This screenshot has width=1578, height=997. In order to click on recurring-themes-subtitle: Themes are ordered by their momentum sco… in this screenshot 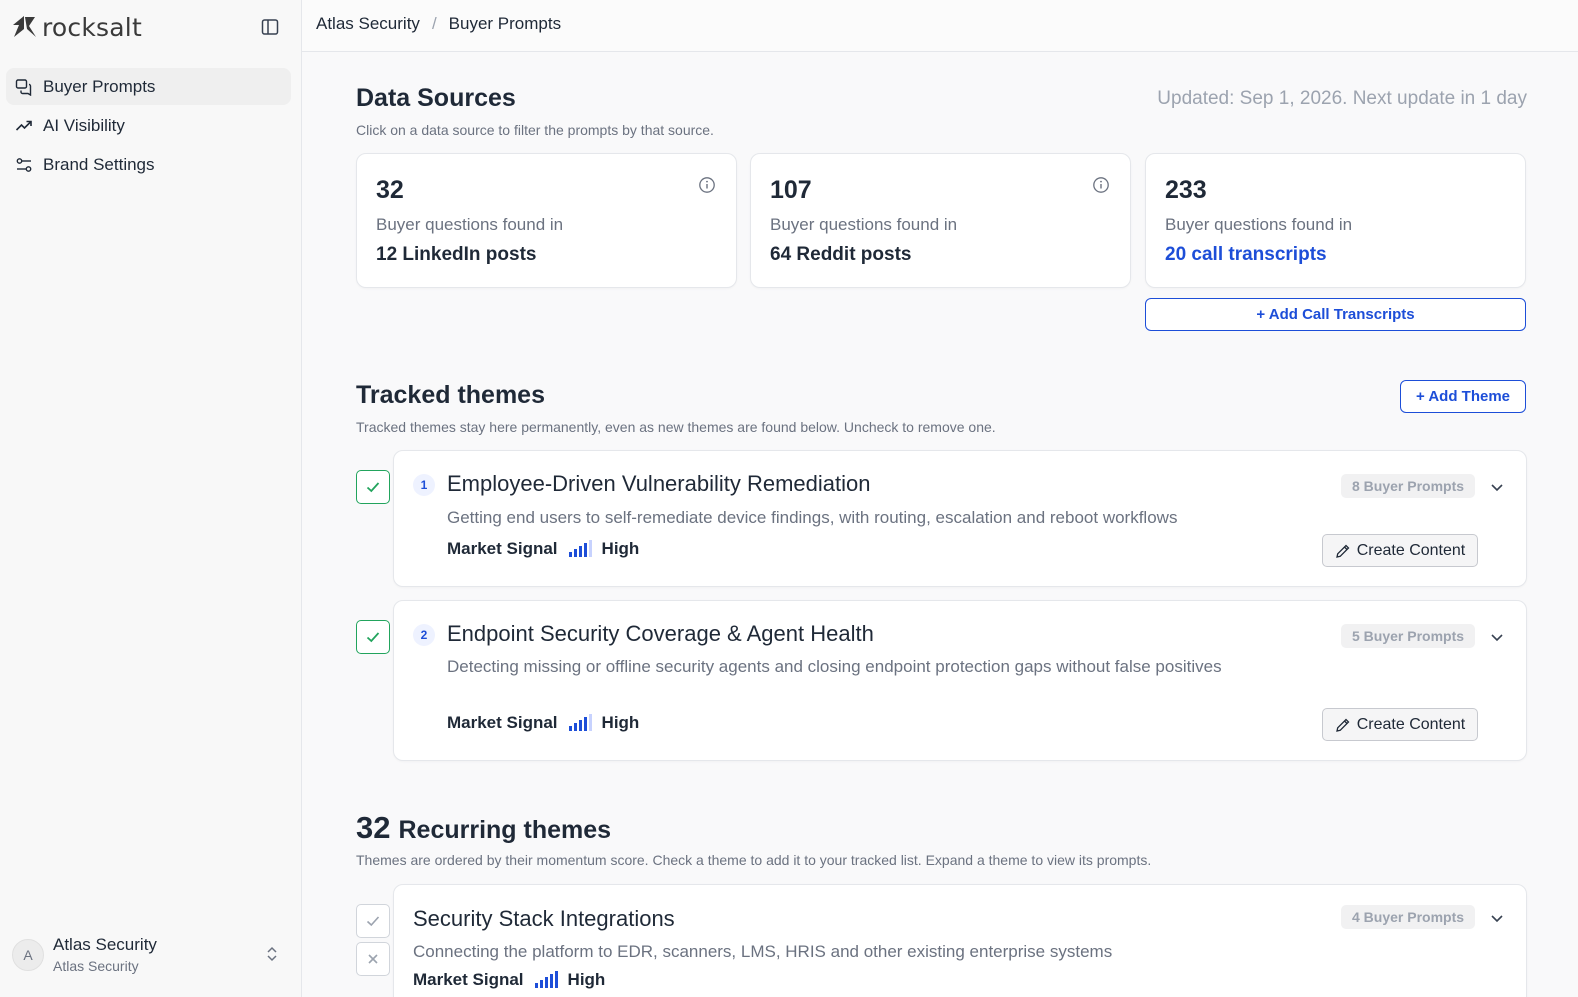, I will do `click(754, 860)`.